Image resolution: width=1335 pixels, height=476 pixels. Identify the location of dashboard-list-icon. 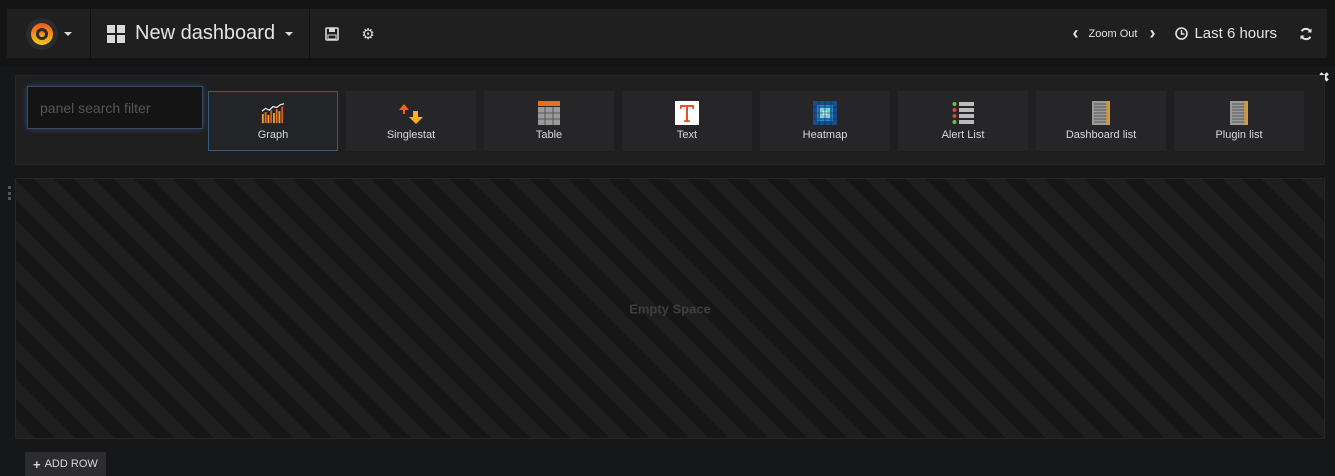
(1101, 113).